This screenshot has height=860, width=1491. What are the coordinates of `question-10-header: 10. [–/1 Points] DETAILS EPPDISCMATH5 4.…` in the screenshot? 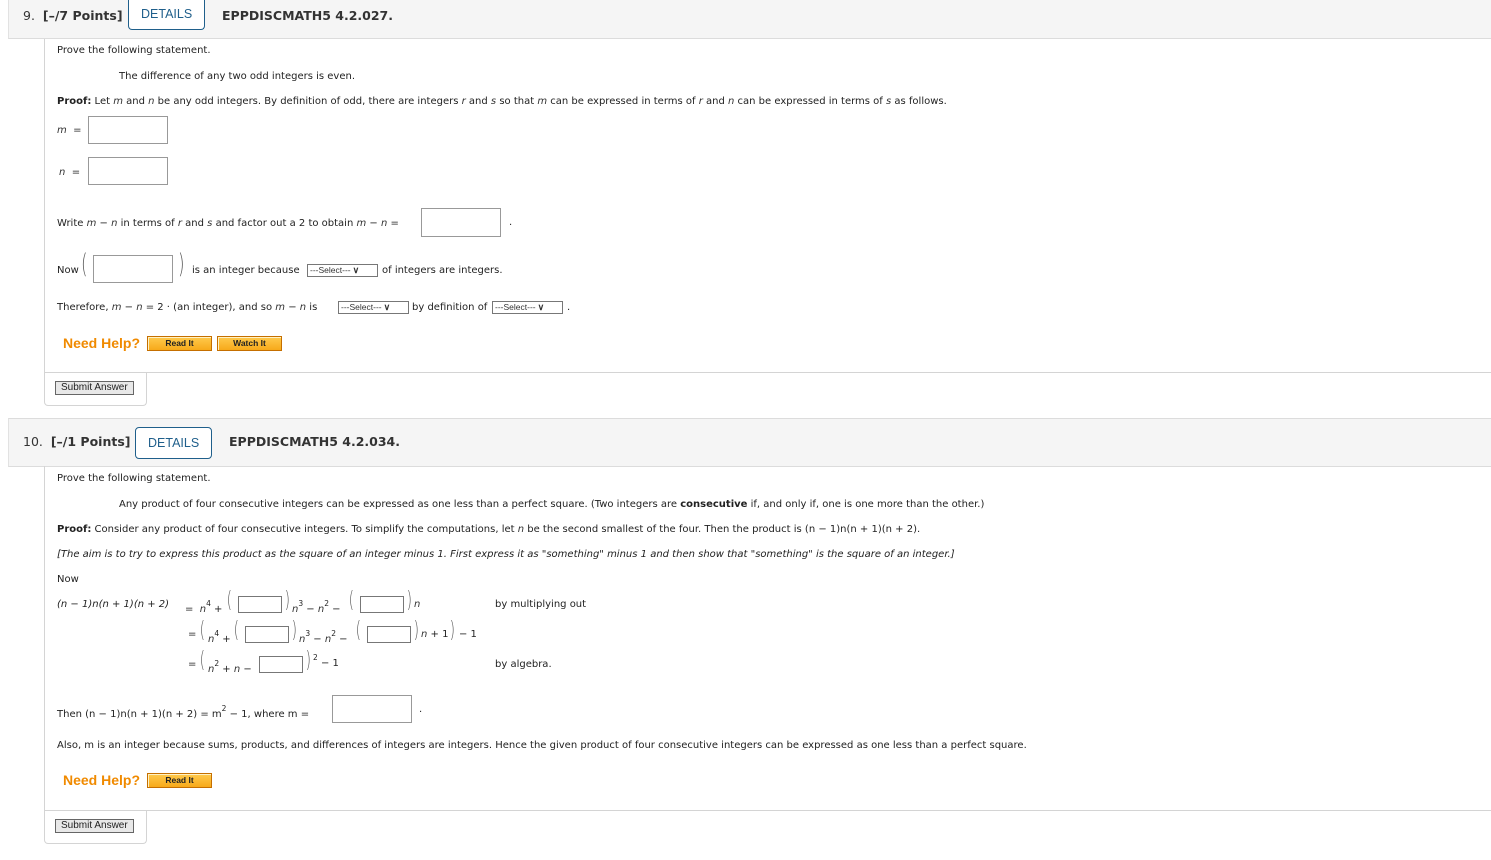 It's located at (749, 442).